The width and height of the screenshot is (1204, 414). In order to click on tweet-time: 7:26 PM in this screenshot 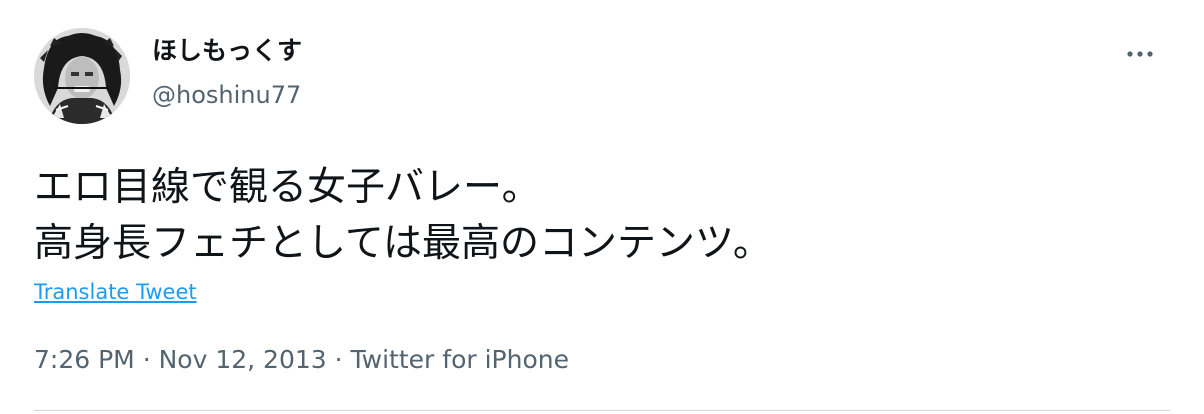, I will do `click(84, 359)`.